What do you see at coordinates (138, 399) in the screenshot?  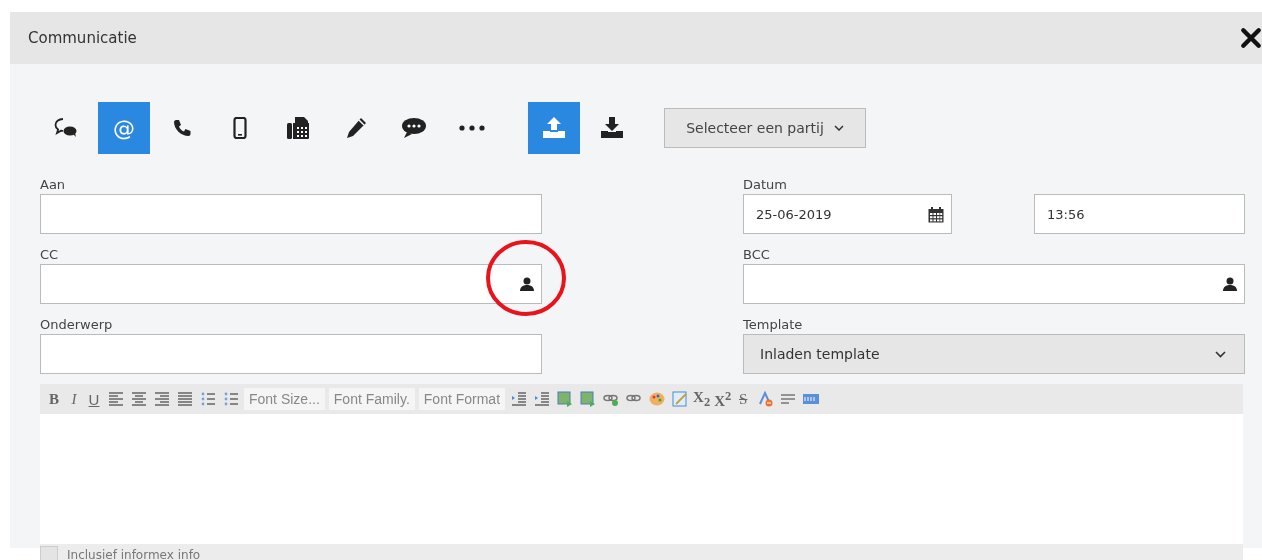 I see `align-center-icon` at bounding box center [138, 399].